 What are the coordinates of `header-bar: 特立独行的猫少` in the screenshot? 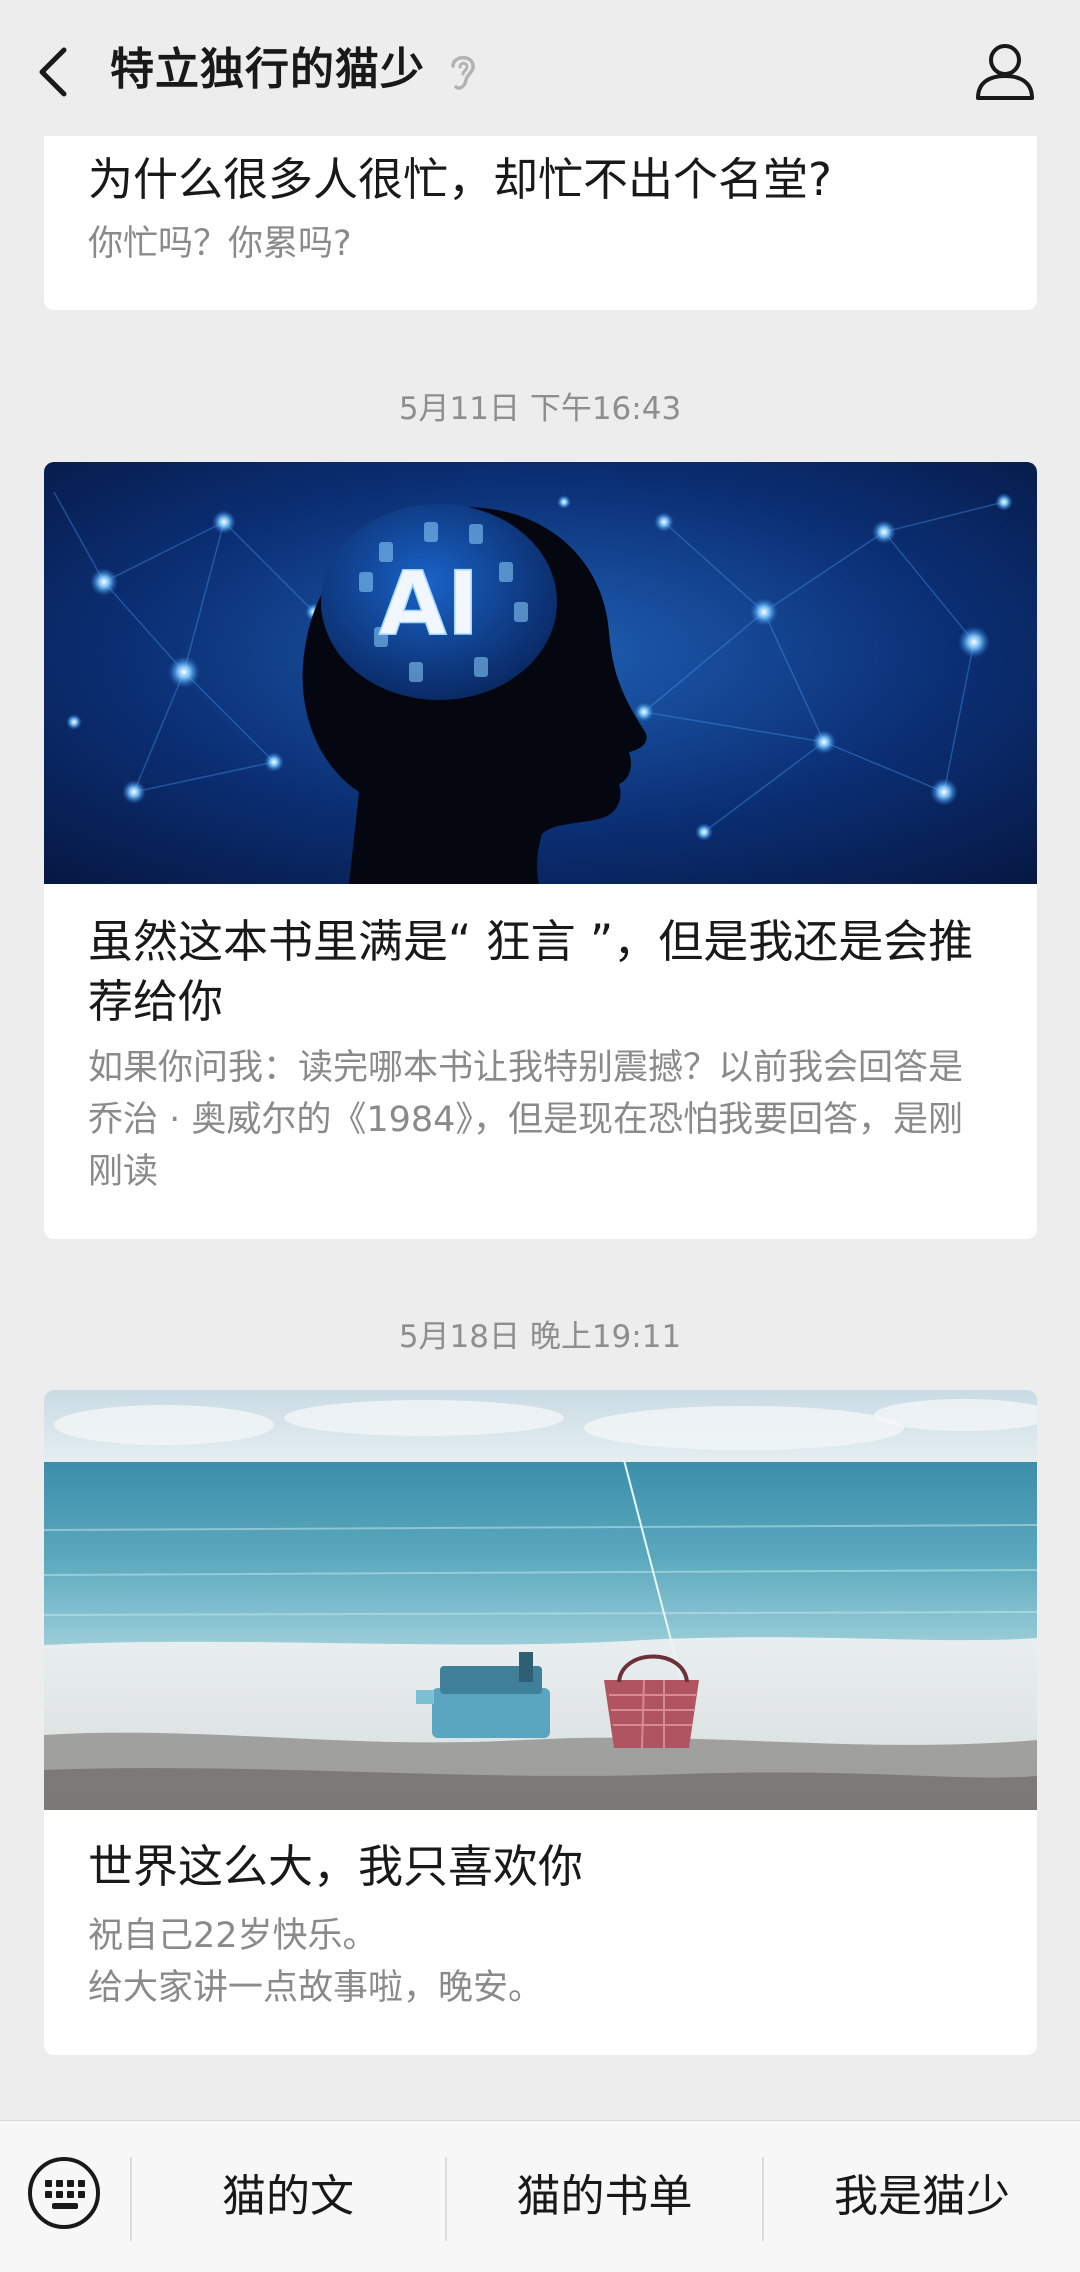 It's located at (540, 68).